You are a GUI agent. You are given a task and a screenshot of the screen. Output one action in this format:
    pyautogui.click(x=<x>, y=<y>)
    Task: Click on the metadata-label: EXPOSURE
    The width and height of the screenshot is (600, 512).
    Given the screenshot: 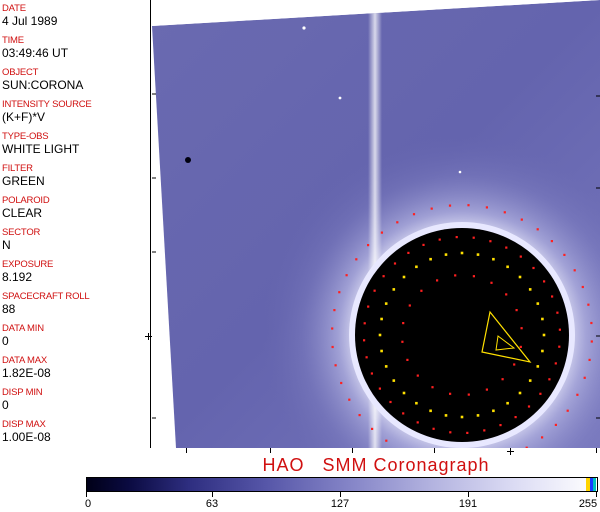 What is the action you would take?
    pyautogui.click(x=28, y=264)
    